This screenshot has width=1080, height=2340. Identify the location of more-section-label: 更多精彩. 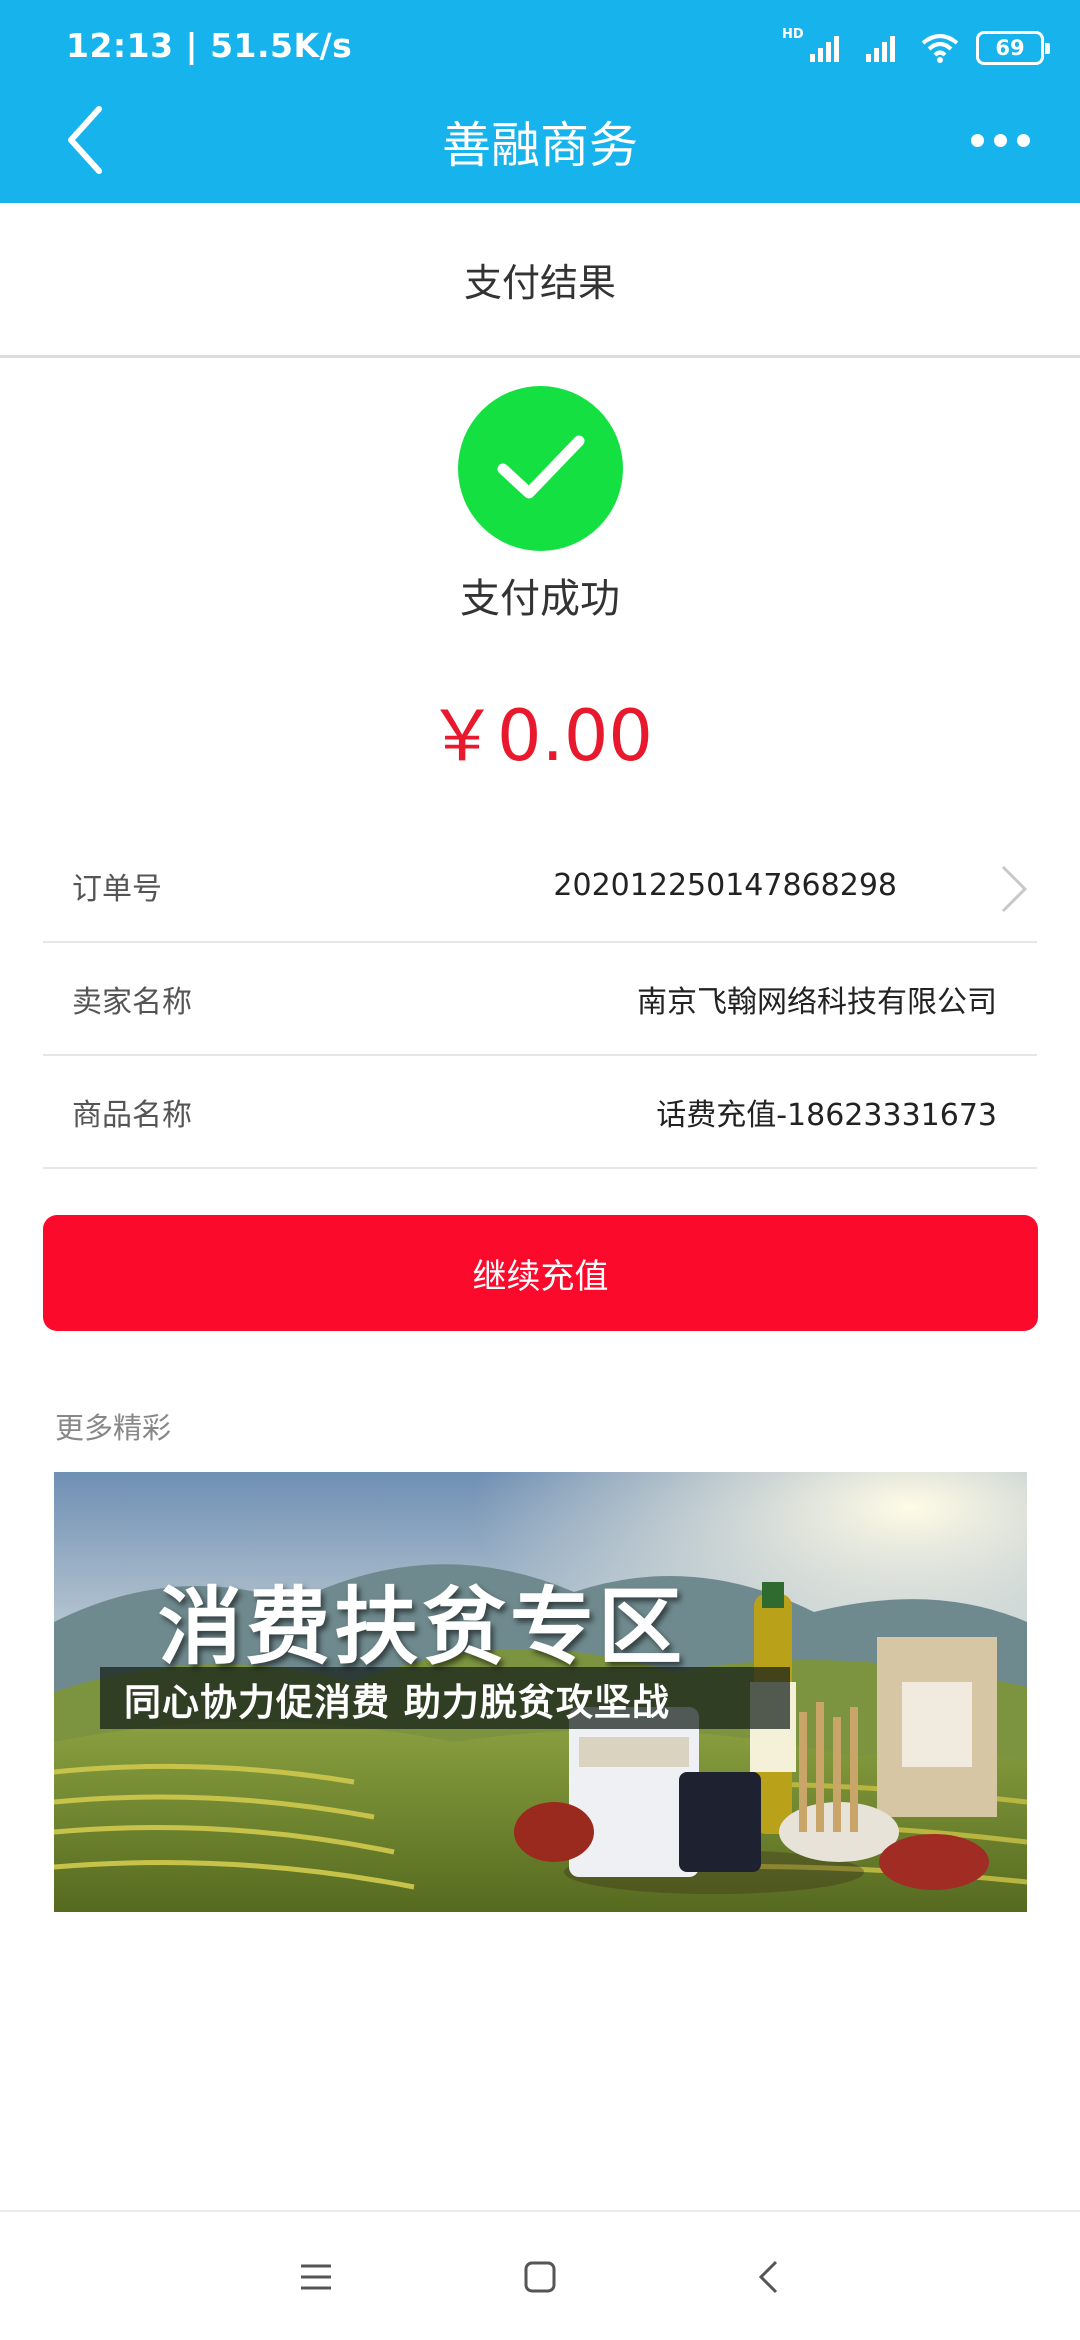
(113, 1428).